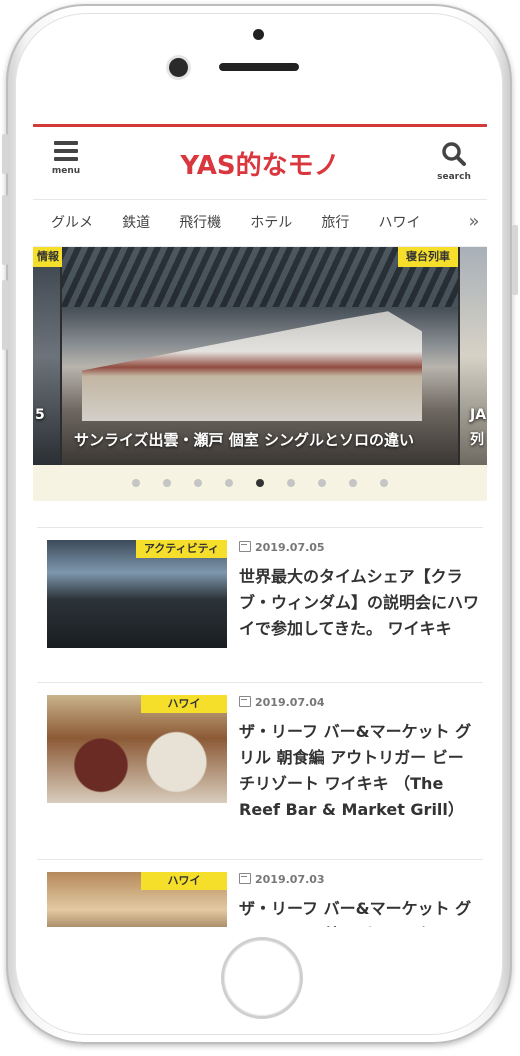  I want to click on train-image, so click(252, 366).